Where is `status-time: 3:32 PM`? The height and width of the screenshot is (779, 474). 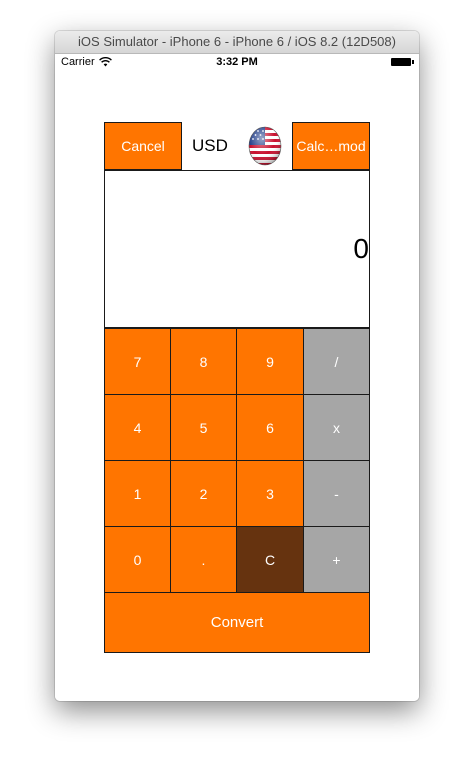
status-time: 3:32 PM is located at coordinates (237, 62).